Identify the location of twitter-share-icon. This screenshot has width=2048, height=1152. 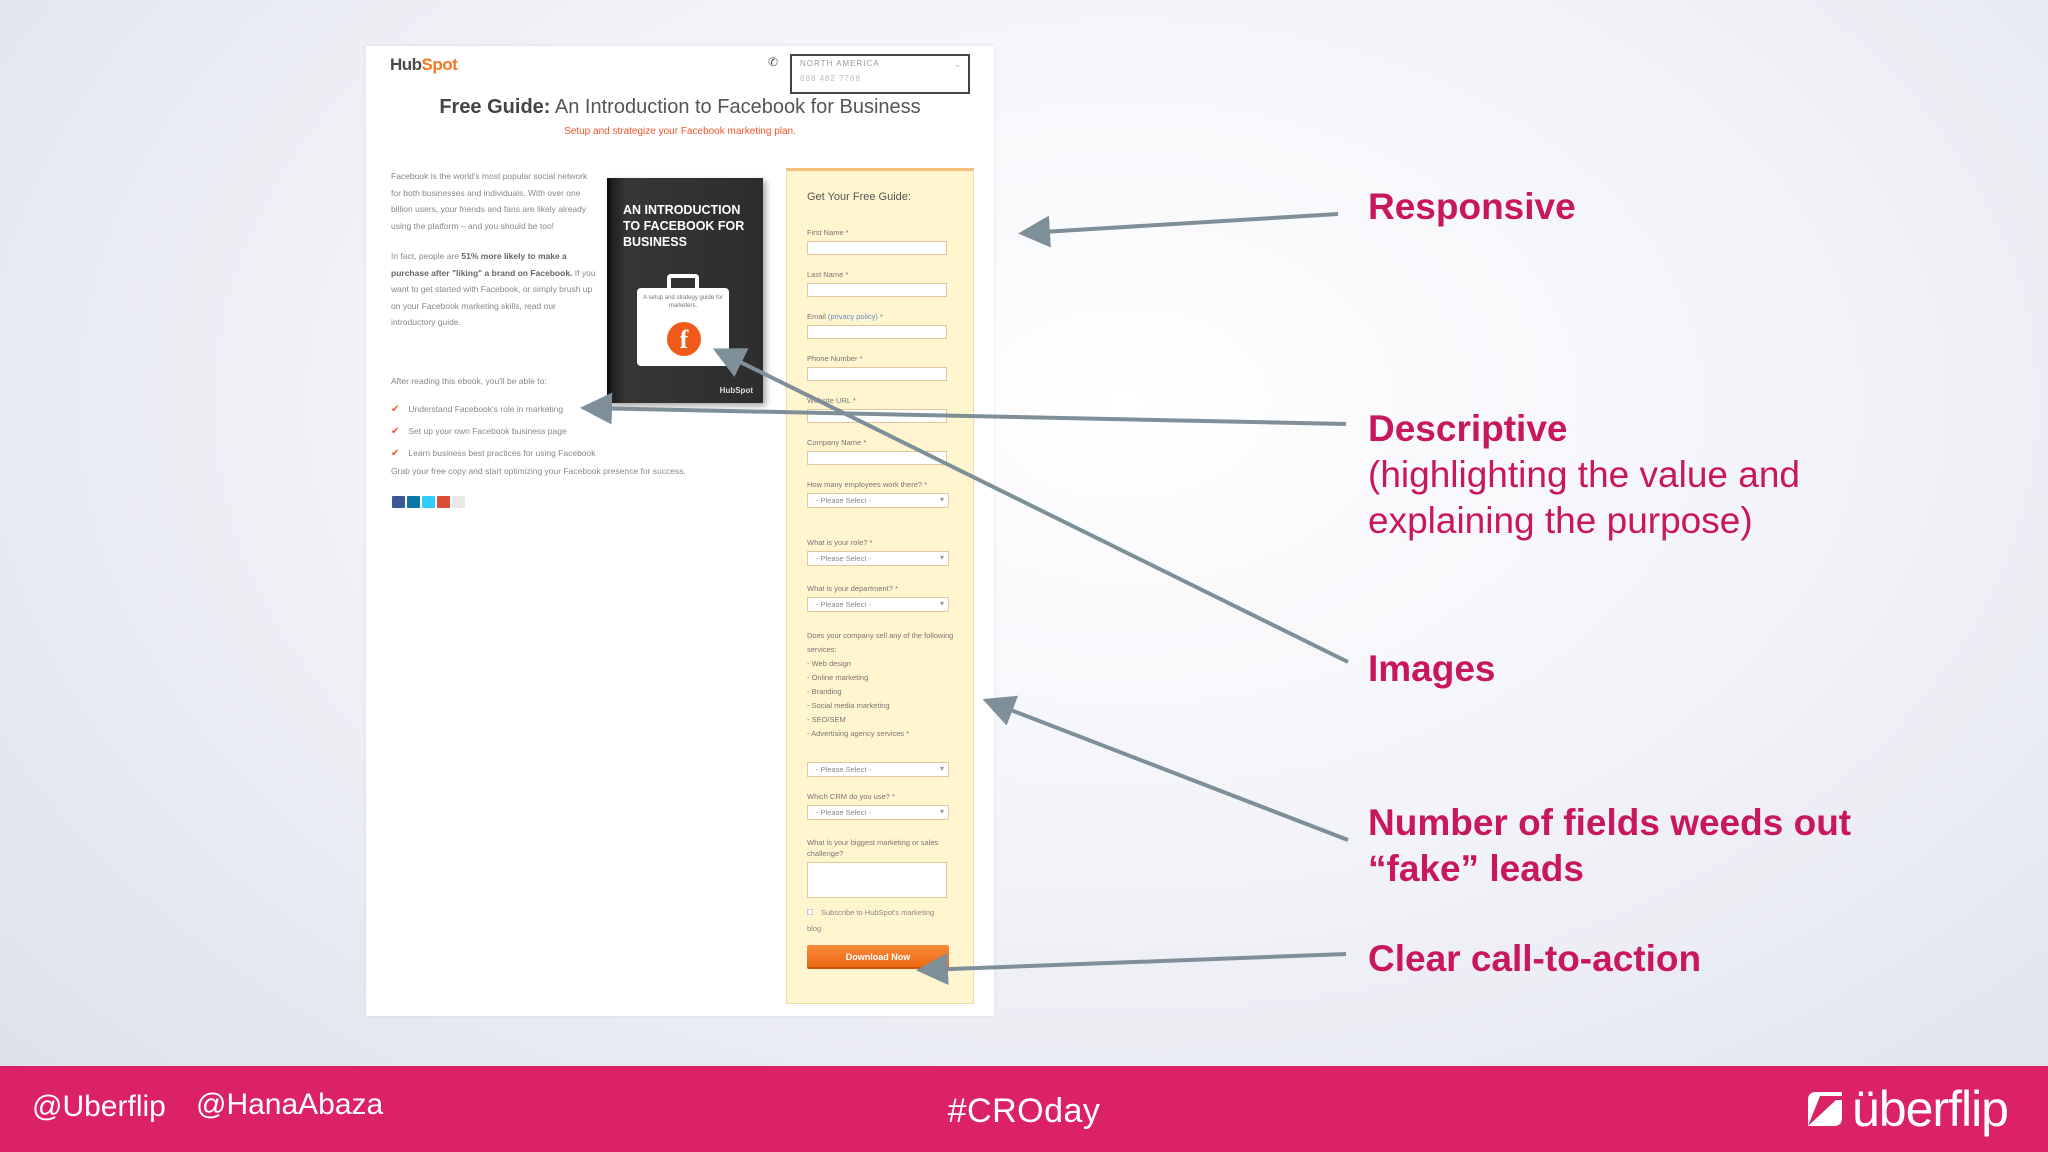
(428, 502).